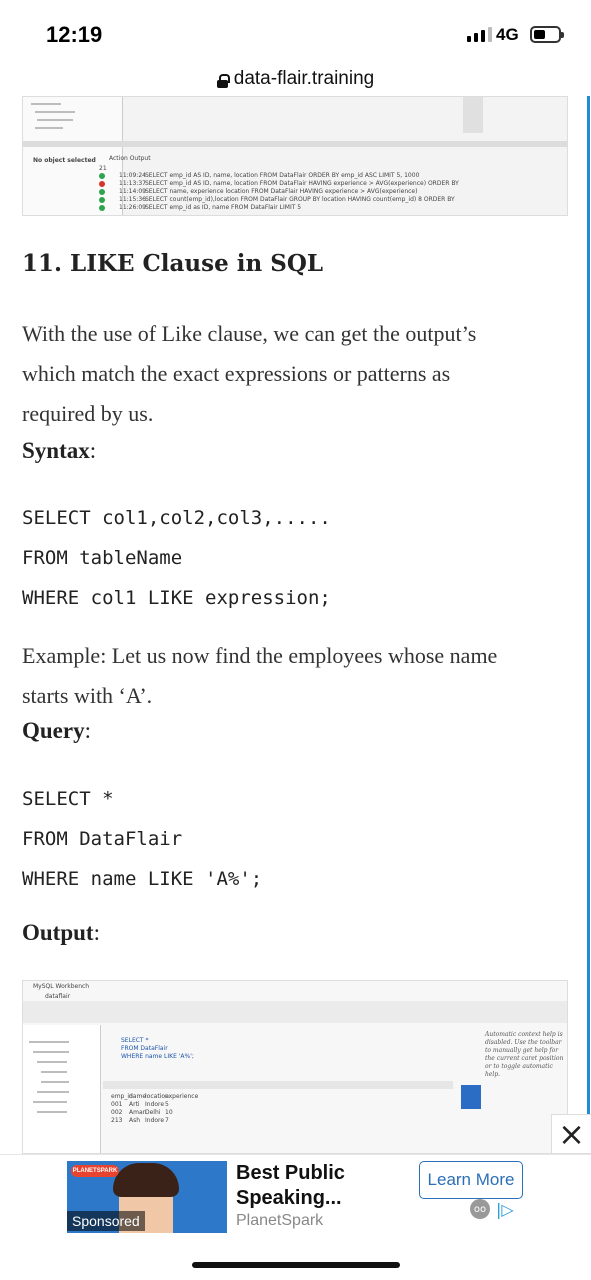 This screenshot has width=591, height=1280. Describe the element at coordinates (480, 1209) in the screenshot. I see `ad-choices-icon: oo` at that location.